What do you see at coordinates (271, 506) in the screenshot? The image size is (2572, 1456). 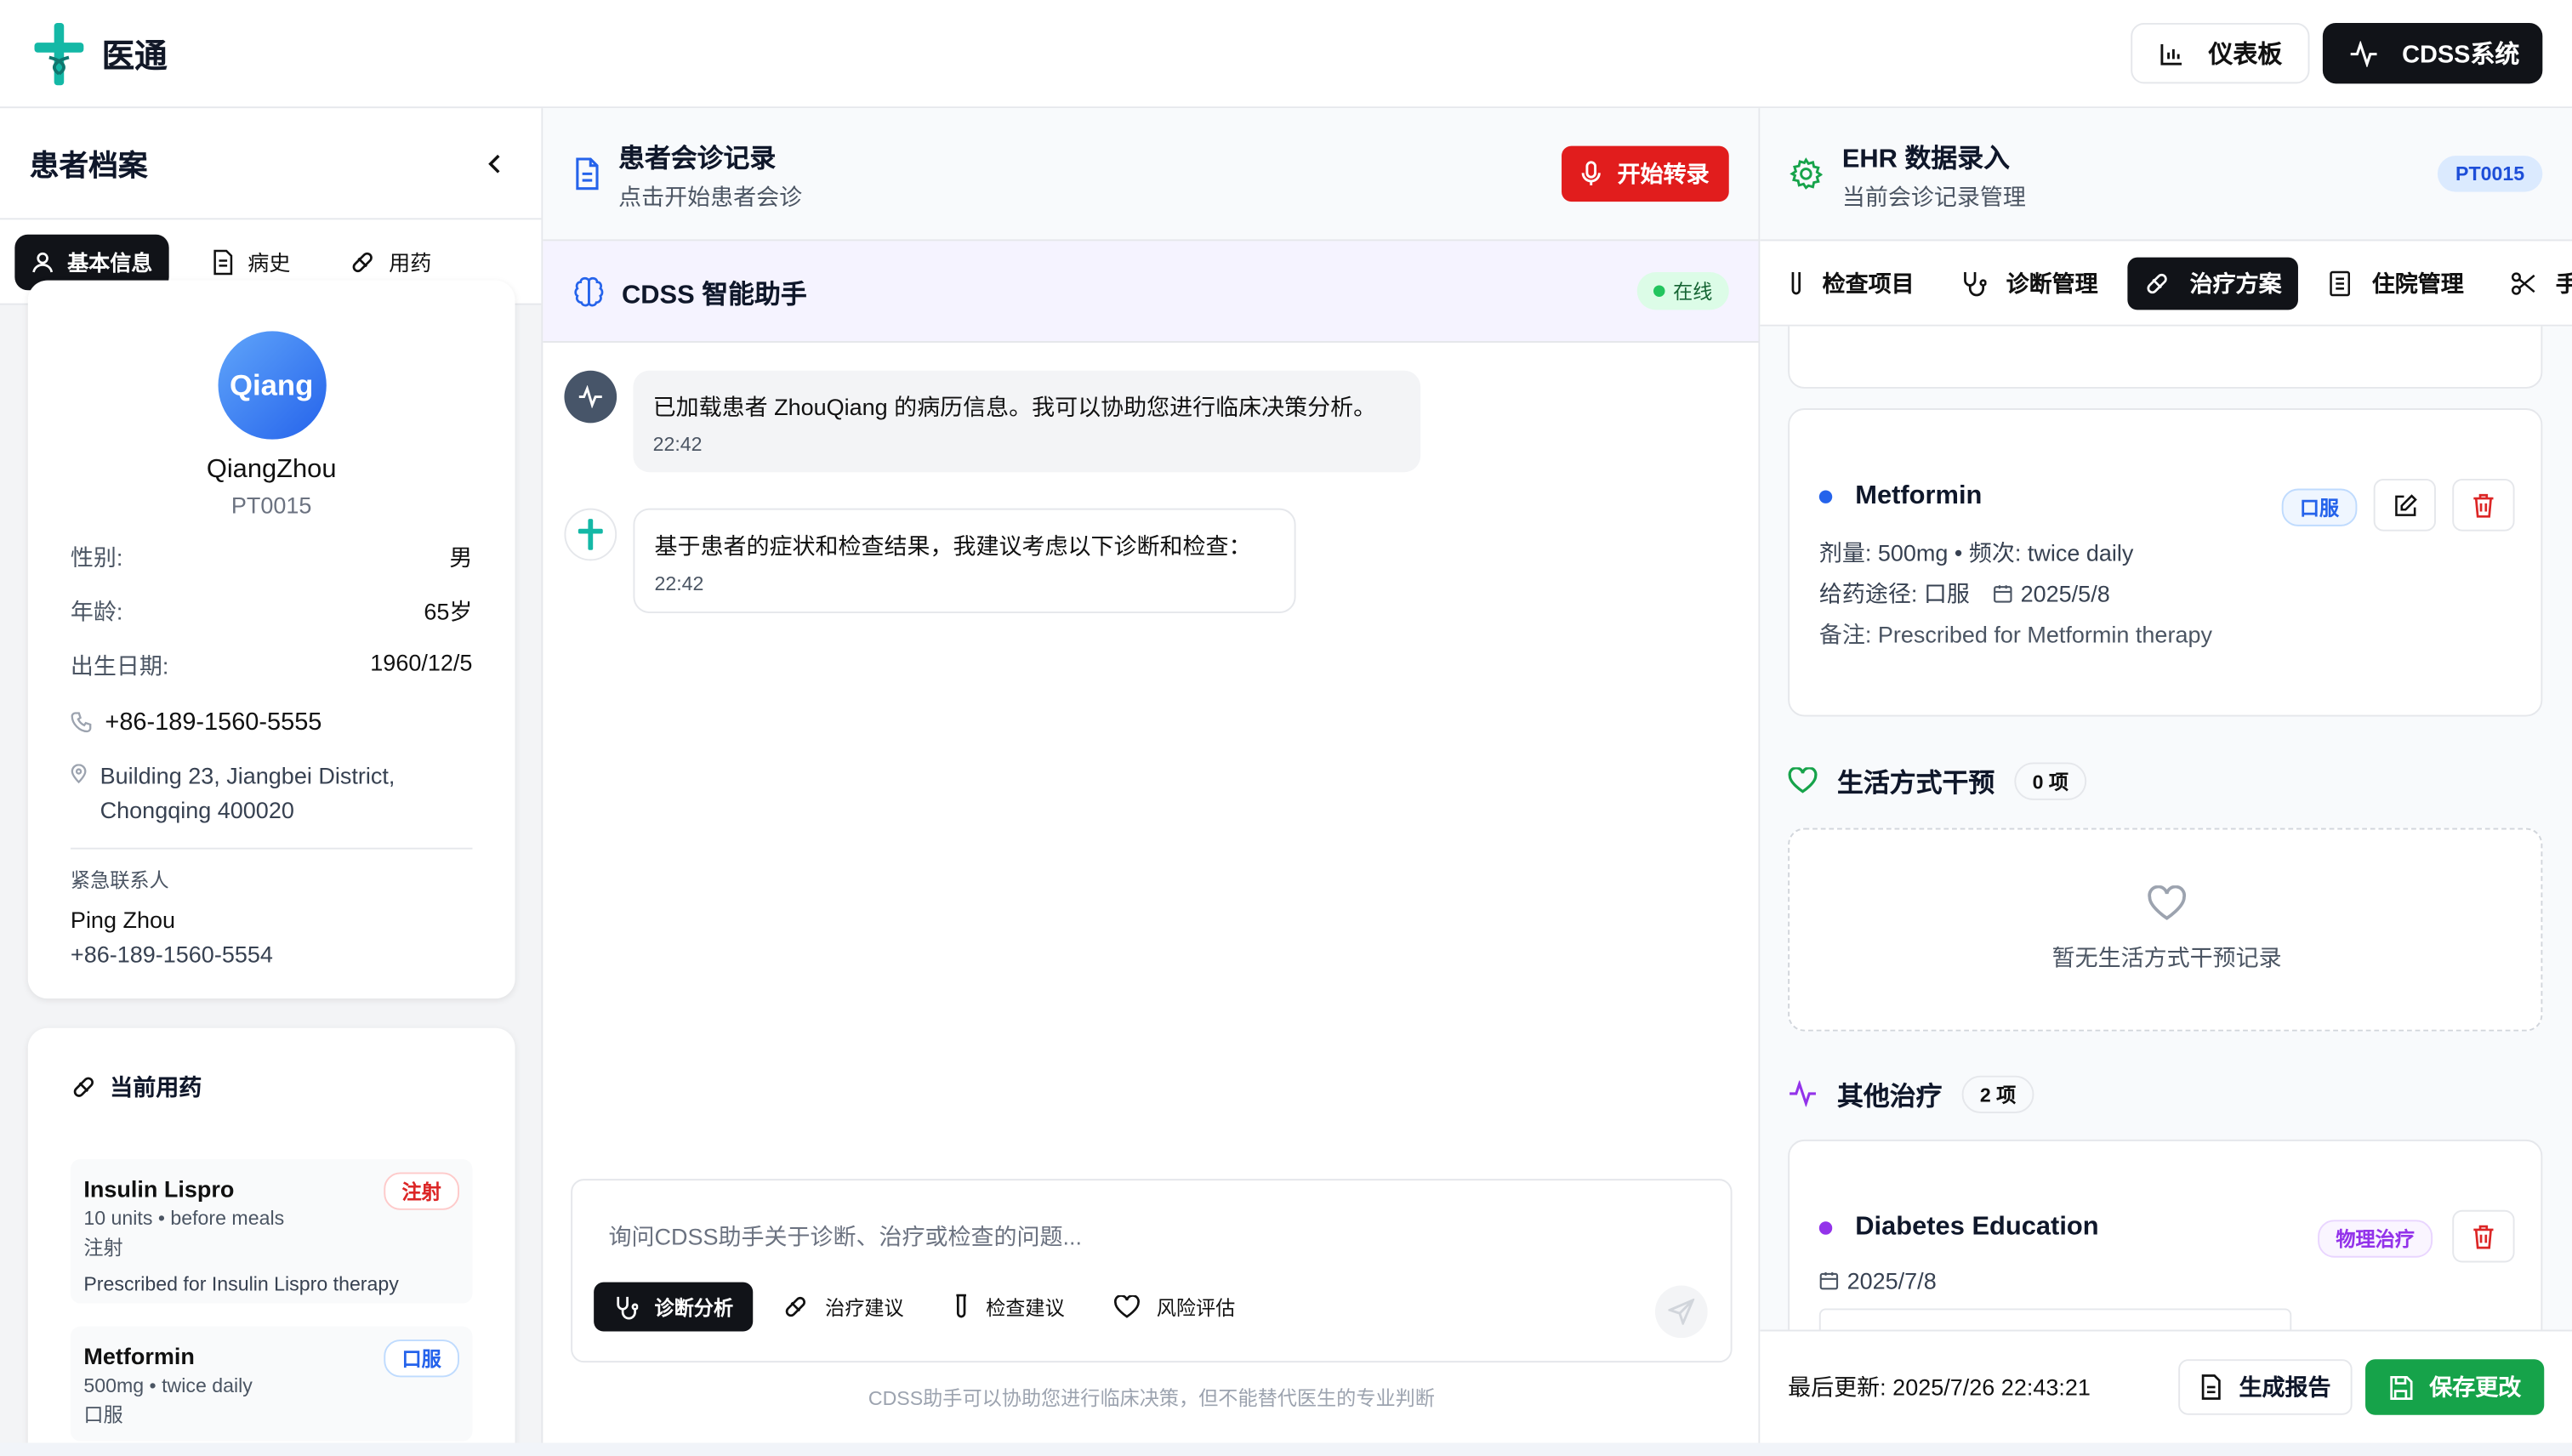 I see `patient-id: PT0015` at bounding box center [271, 506].